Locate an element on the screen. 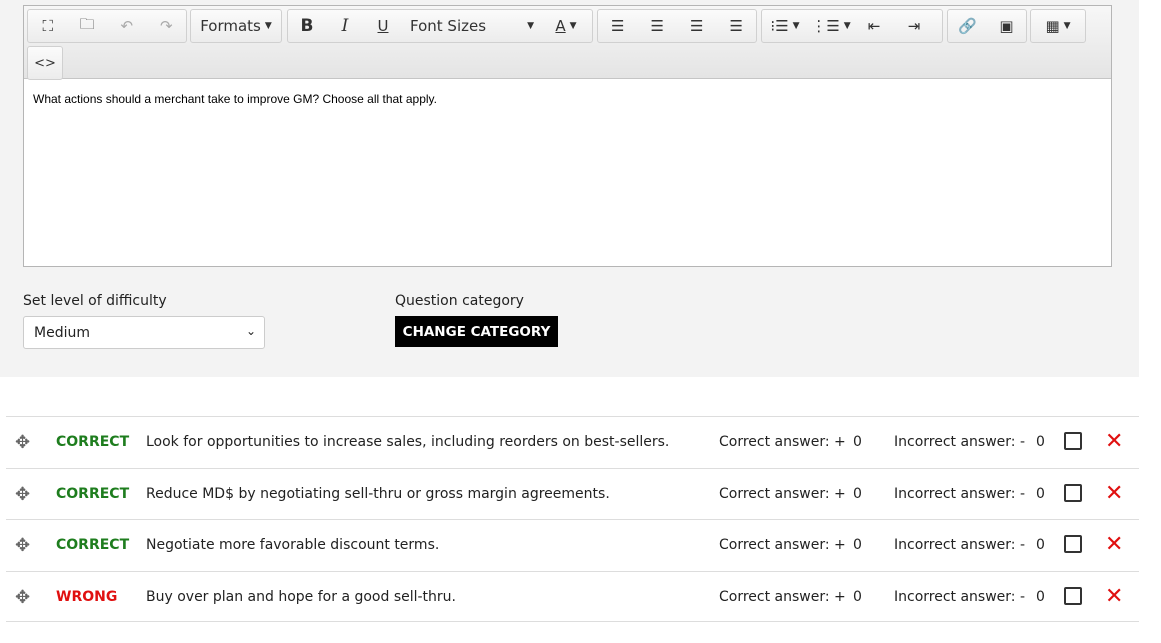  fullscreen-icon: ⛶ is located at coordinates (48, 26).